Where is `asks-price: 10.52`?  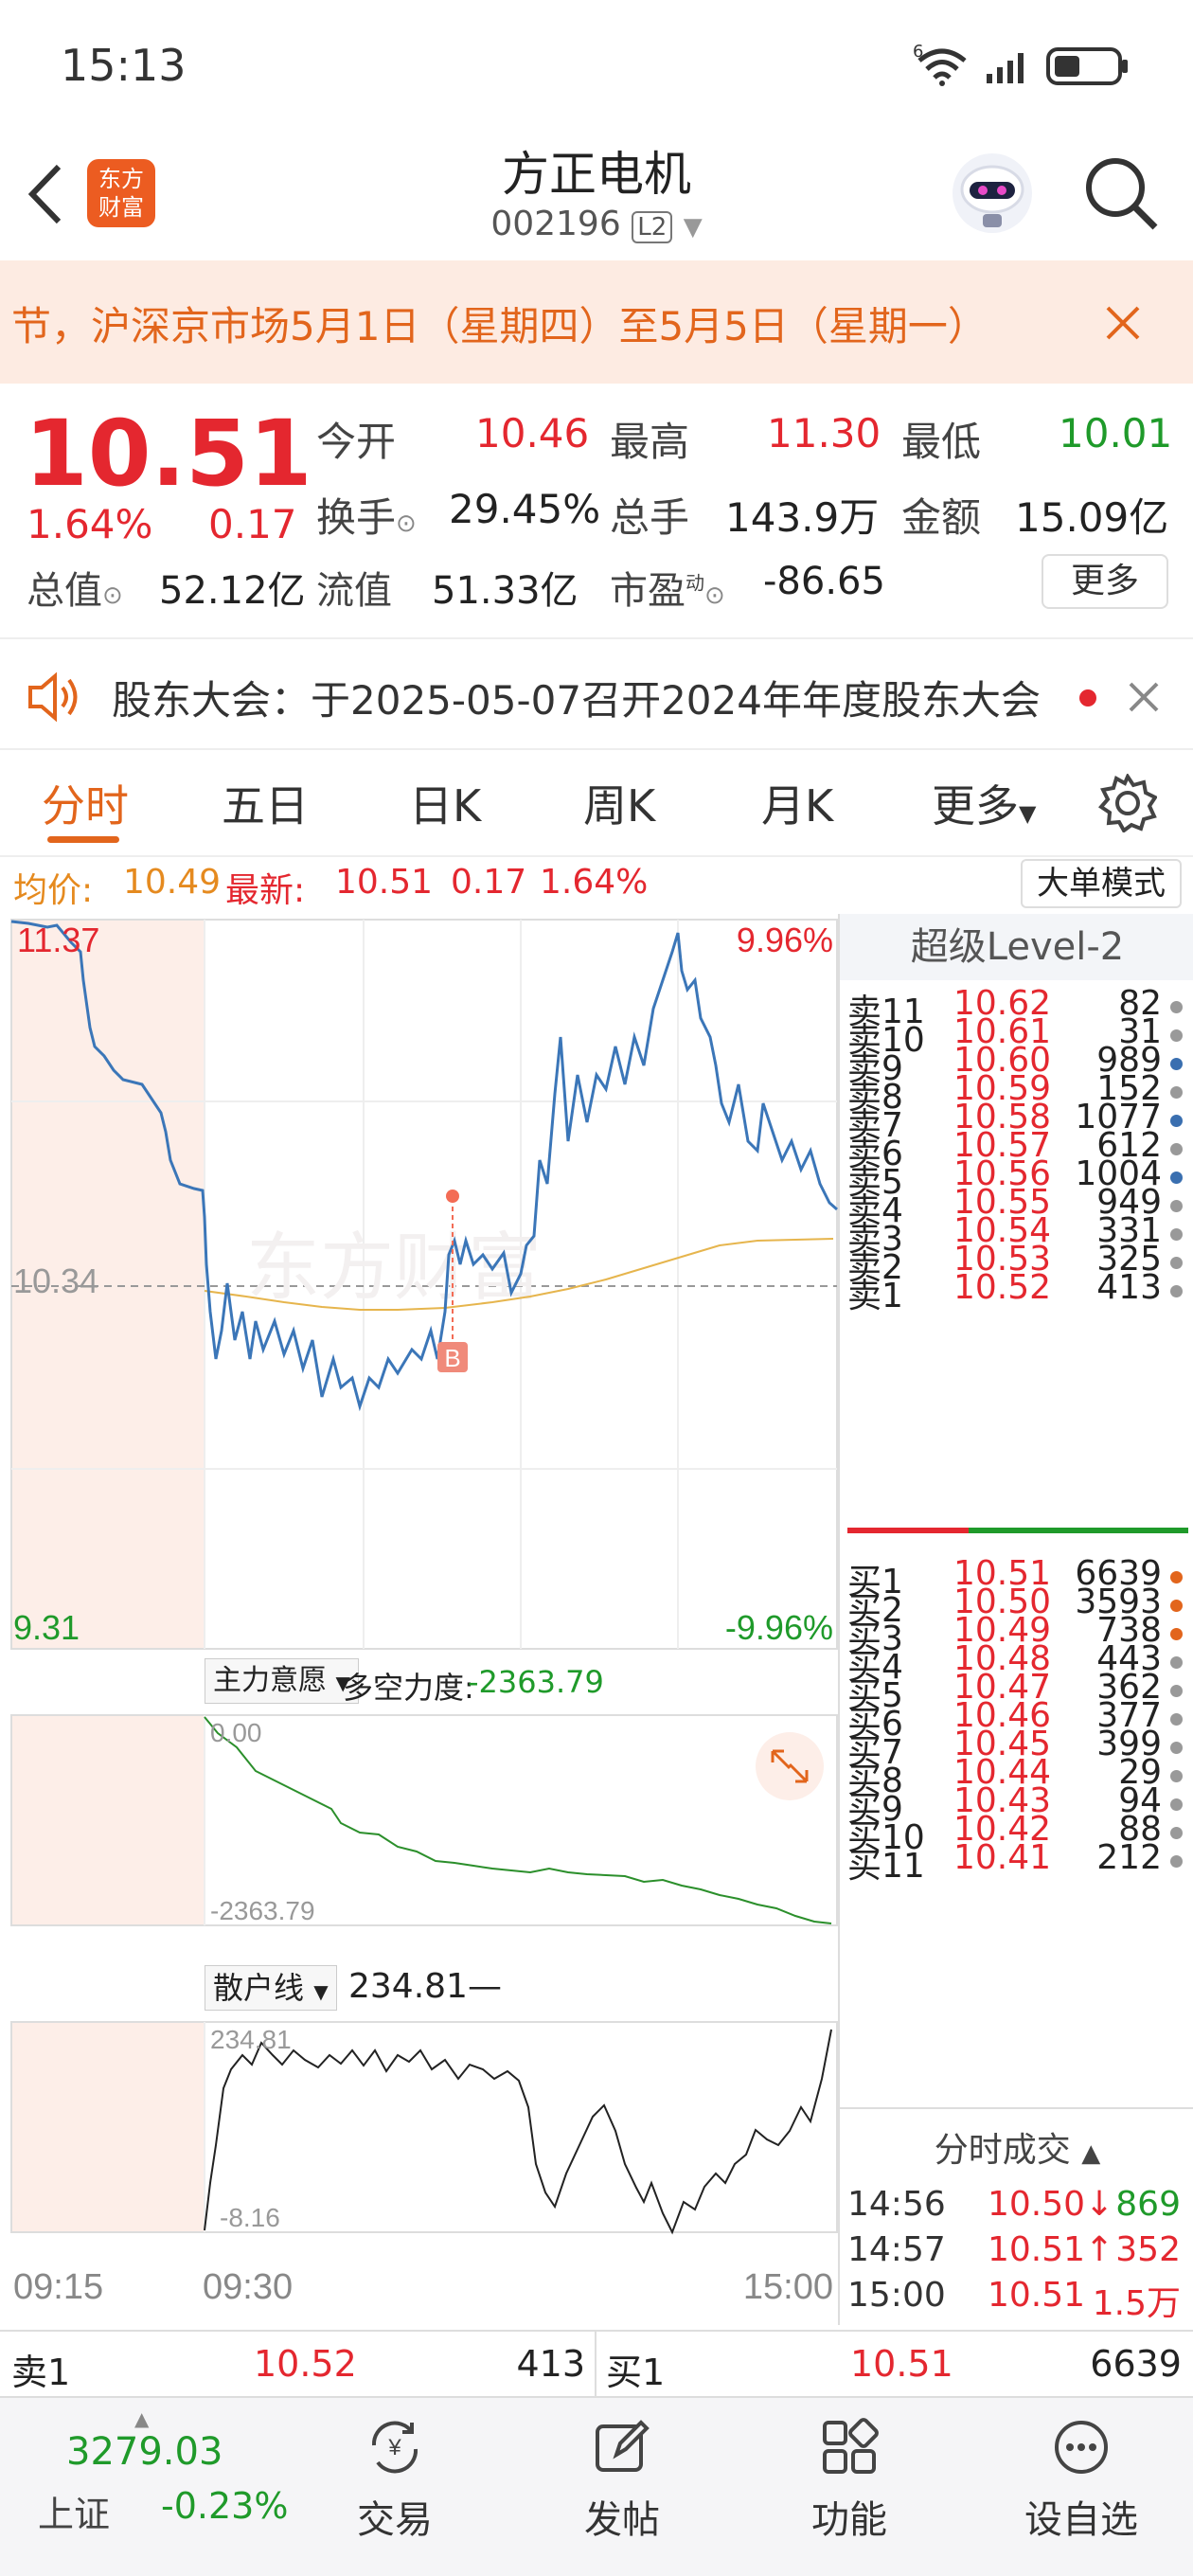 asks-price: 10.52 is located at coordinates (1002, 1287).